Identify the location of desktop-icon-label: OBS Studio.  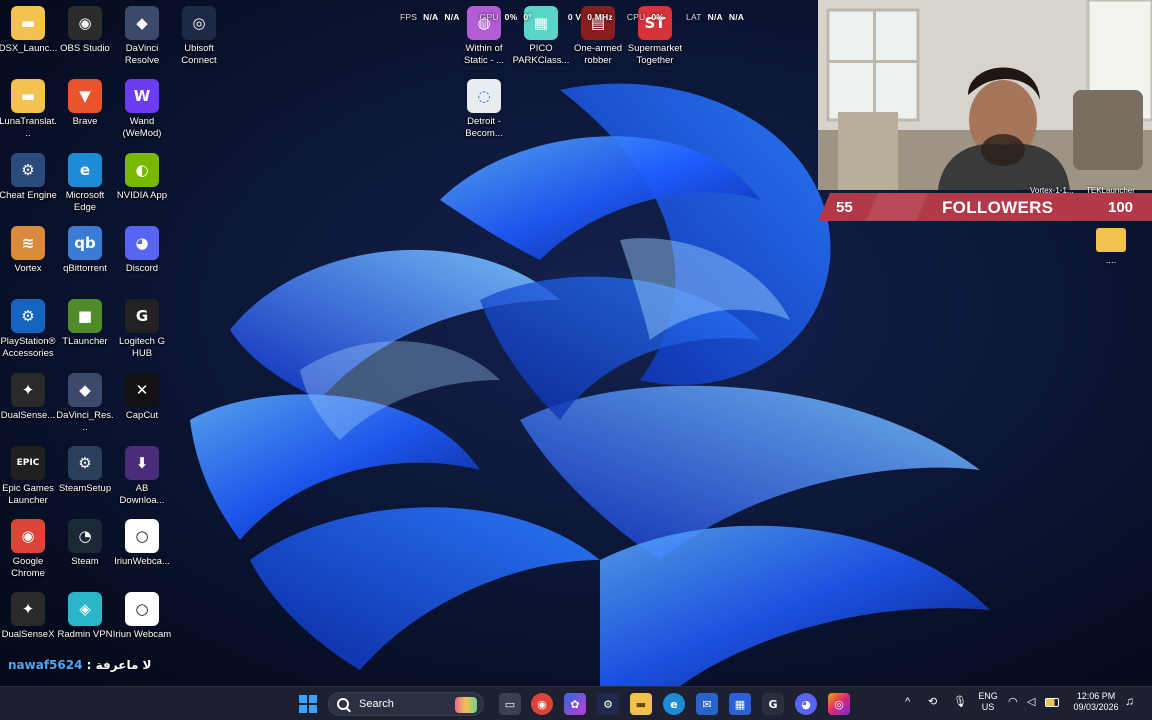
(85, 48).